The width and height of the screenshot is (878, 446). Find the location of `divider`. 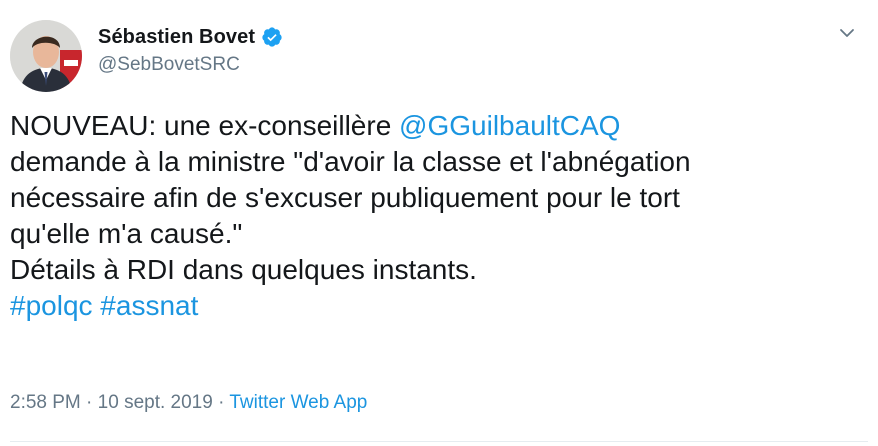

divider is located at coordinates (439, 441).